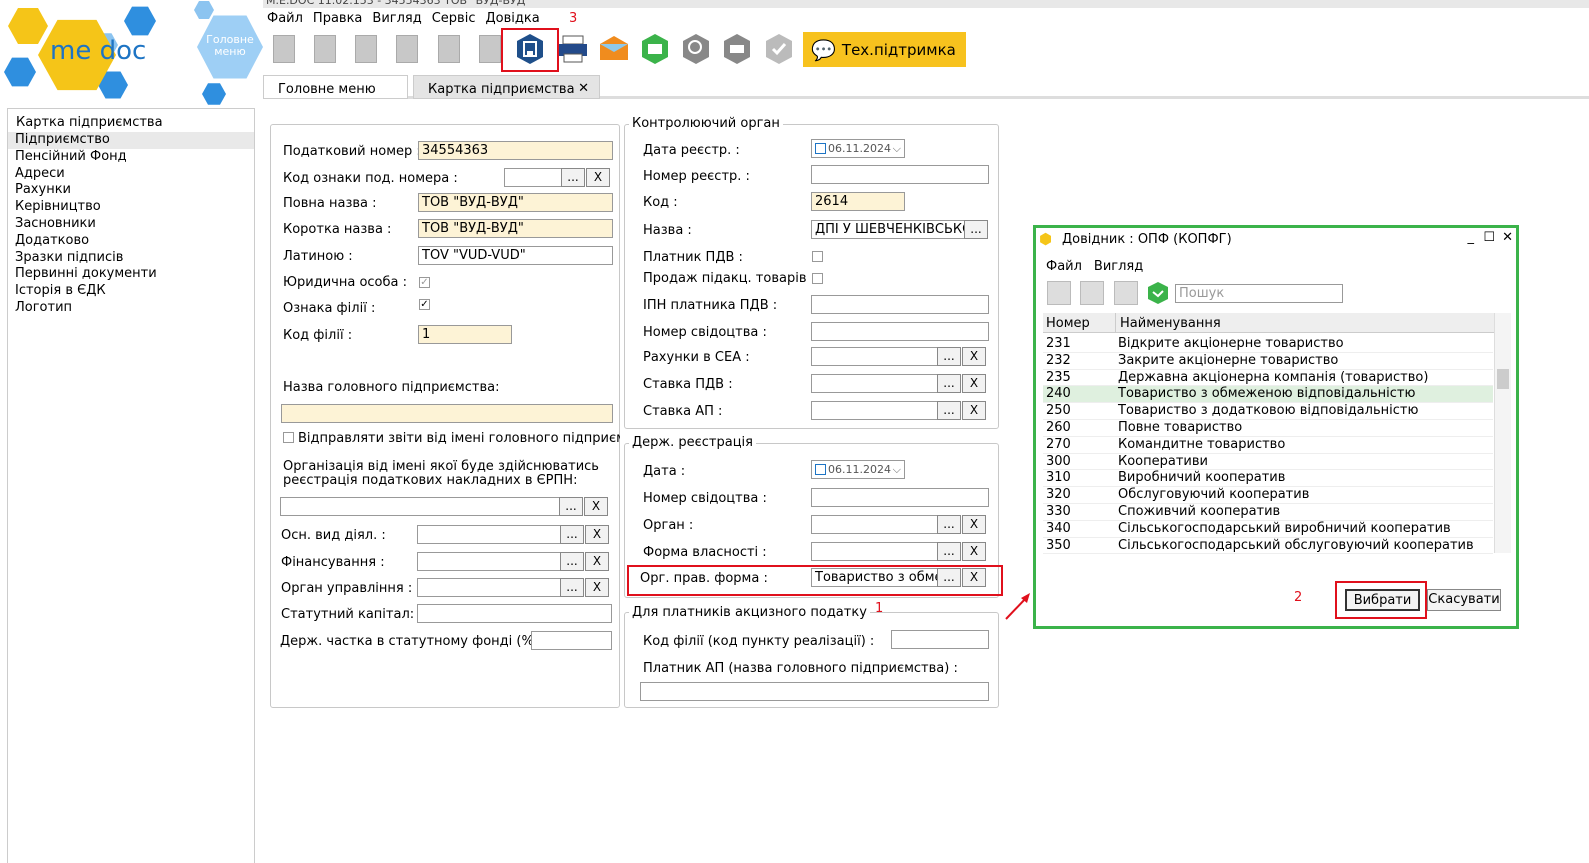 The height and width of the screenshot is (863, 1589). Describe the element at coordinates (1068, 323) in the screenshot. I see `col-num-header: Номер` at that location.